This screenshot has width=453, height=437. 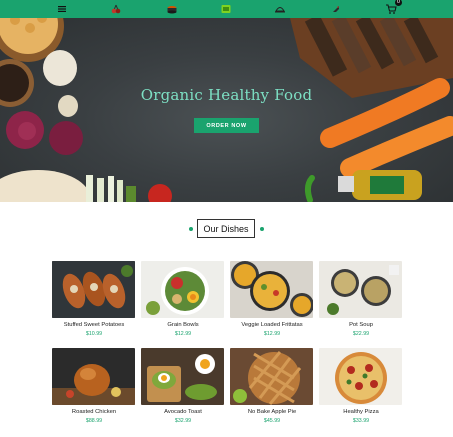 What do you see at coordinates (280, 9) in the screenshot?
I see `serving-cloche-icon` at bounding box center [280, 9].